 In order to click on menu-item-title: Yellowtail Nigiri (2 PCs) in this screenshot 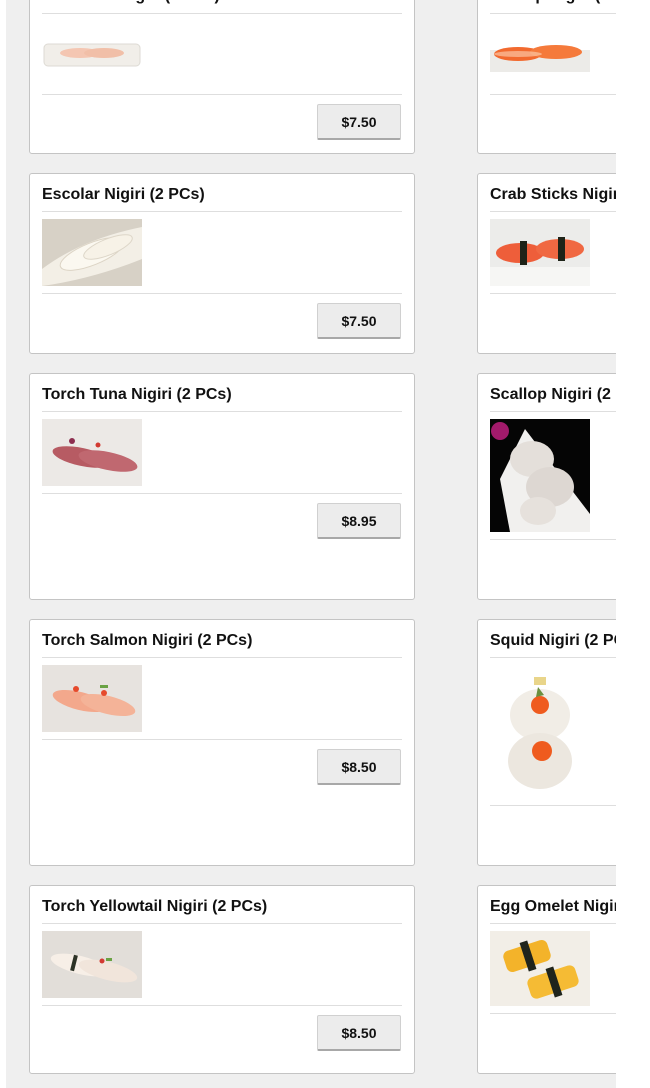, I will do `click(131, 6)`.